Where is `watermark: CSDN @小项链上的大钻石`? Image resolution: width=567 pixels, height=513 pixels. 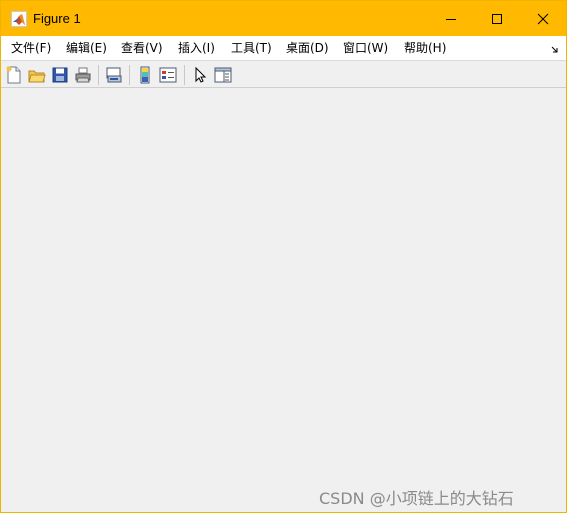
watermark: CSDN @小项链上的大钻石 is located at coordinates (416, 498).